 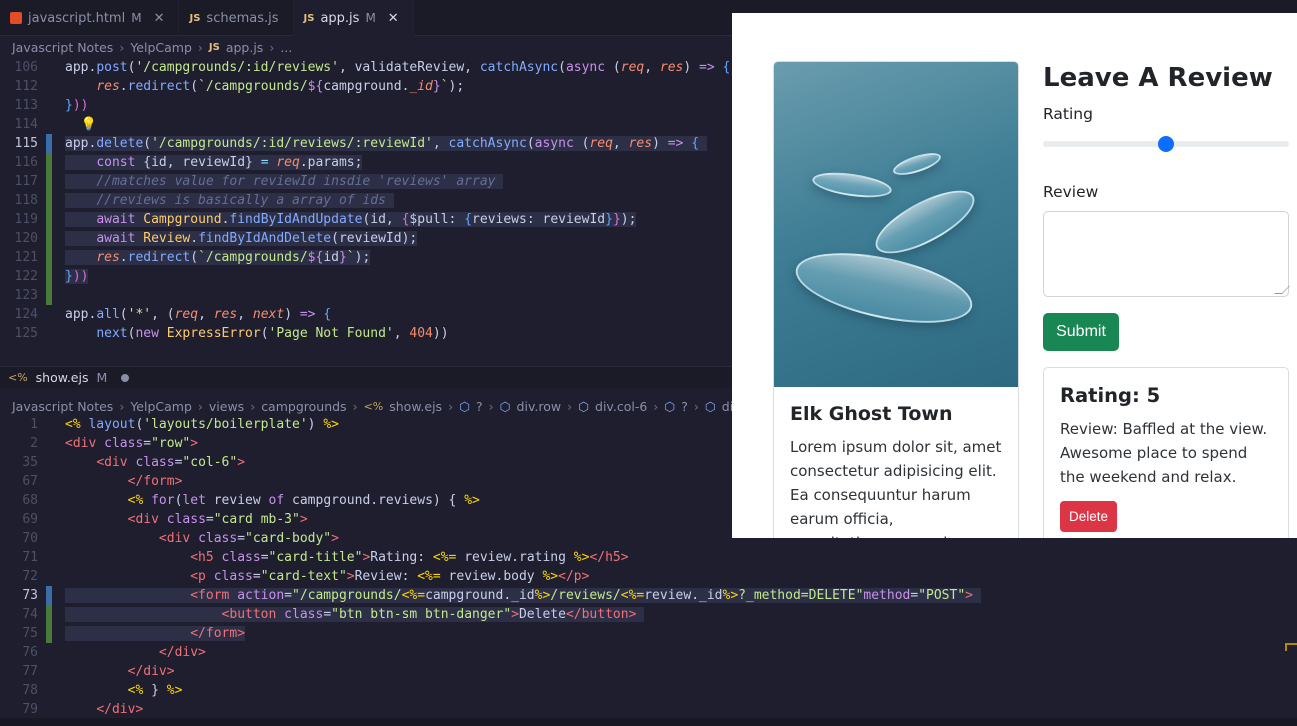 What do you see at coordinates (26, 276) in the screenshot?
I see `line-number: 122` at bounding box center [26, 276].